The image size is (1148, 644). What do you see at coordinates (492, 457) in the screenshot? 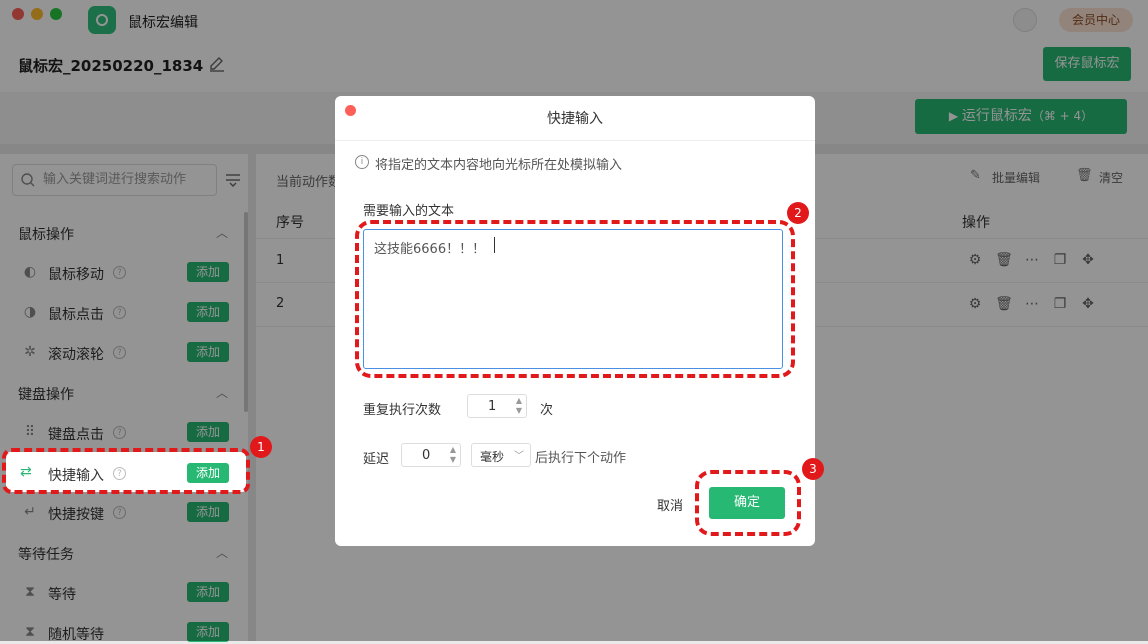
I see `delay-unit-value: 毫秒` at bounding box center [492, 457].